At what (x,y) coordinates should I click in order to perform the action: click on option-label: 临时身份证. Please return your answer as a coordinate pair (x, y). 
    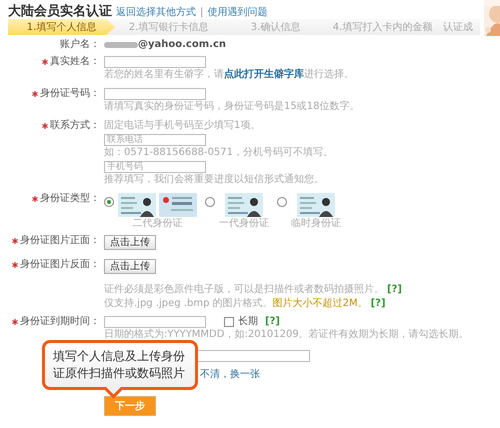
    Looking at the image, I should click on (316, 224).